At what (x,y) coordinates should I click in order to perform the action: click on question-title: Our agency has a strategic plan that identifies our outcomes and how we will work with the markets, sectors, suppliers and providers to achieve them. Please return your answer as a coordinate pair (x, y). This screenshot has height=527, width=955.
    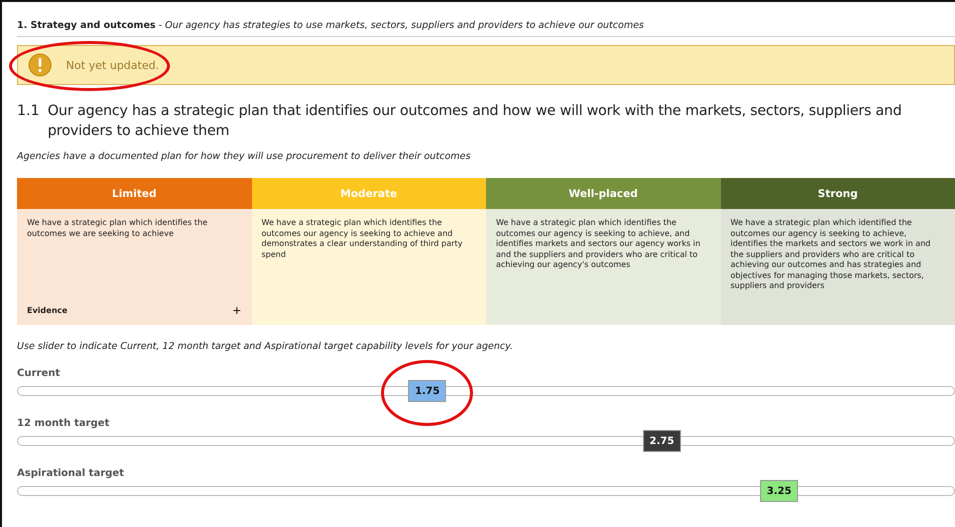
    Looking at the image, I should click on (475, 121).